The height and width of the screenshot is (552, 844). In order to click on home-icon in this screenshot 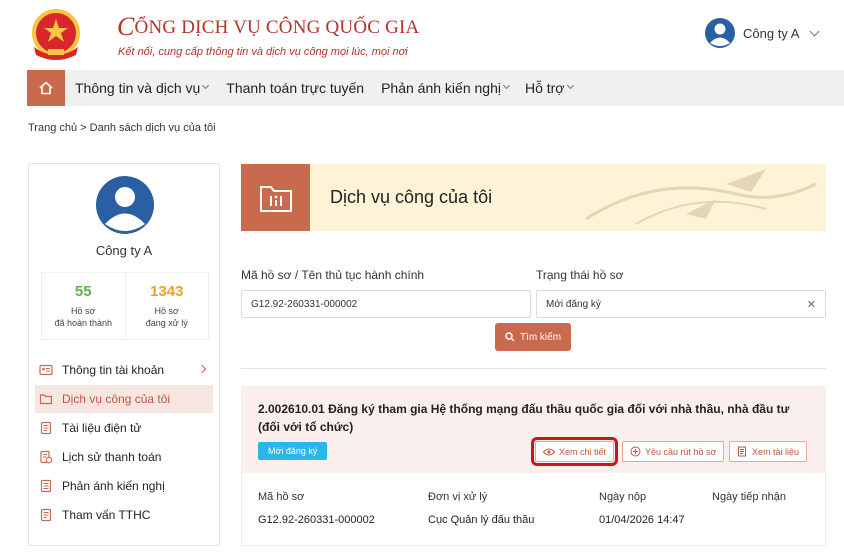, I will do `click(46, 88)`.